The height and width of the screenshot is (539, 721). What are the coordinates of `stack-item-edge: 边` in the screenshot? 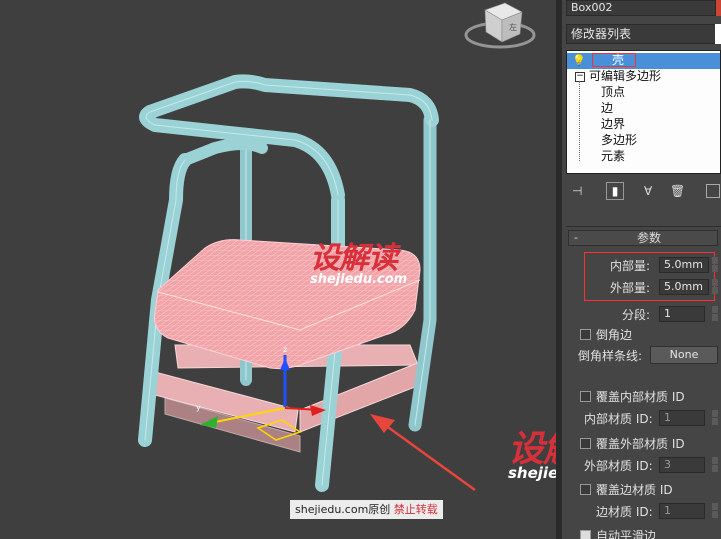 It's located at (607, 108).